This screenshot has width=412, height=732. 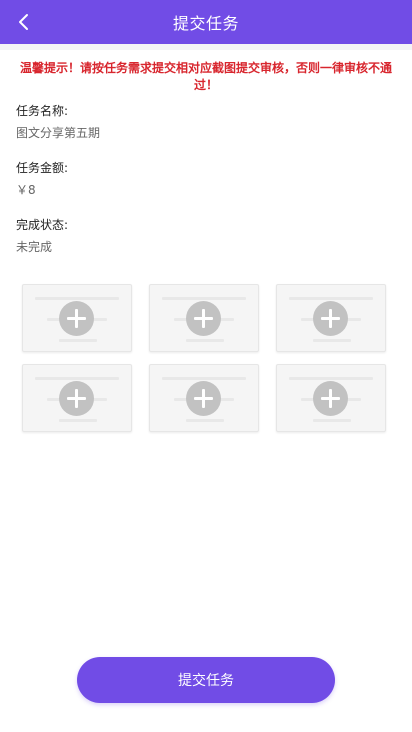 What do you see at coordinates (42, 168) in the screenshot?
I see `task-amount-label: 任务金额:` at bounding box center [42, 168].